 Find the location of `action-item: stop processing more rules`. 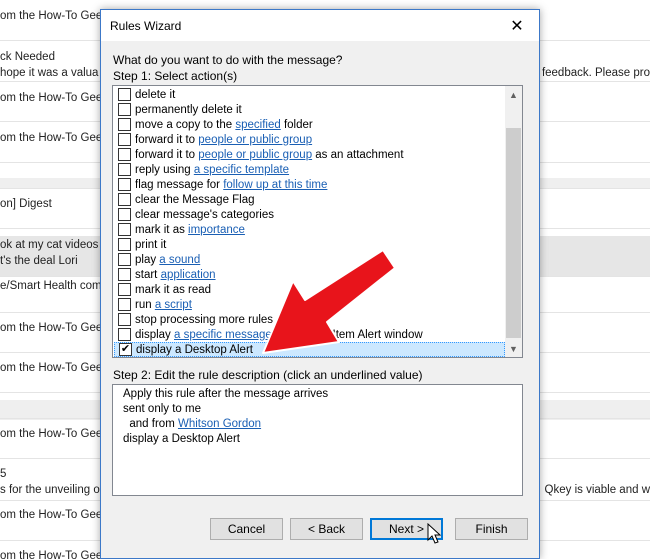

action-item: stop processing more rules is located at coordinates (309, 319).